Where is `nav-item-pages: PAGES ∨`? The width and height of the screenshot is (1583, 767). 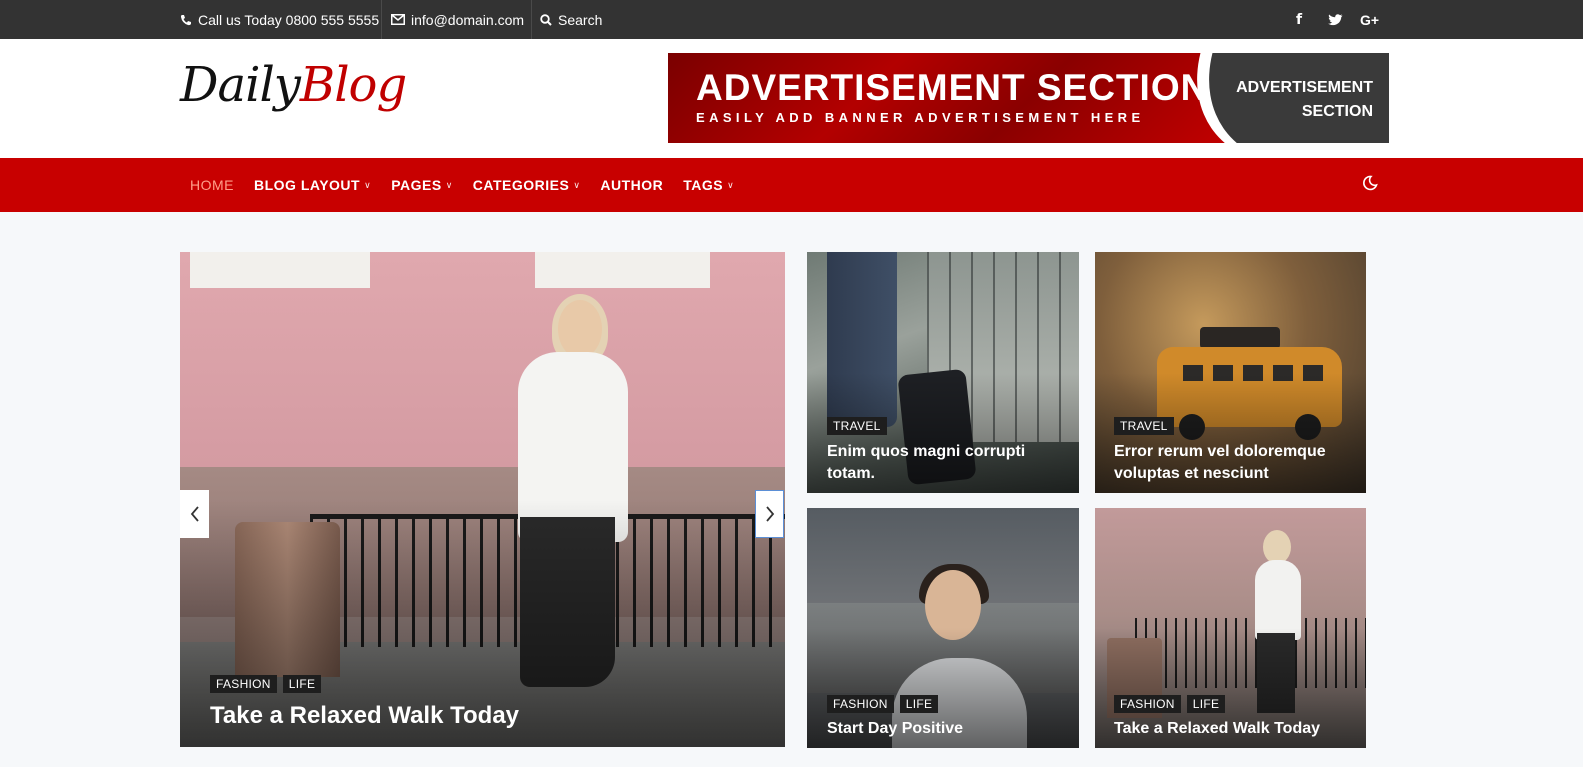
nav-item-pages: PAGES ∨ is located at coordinates (422, 185).